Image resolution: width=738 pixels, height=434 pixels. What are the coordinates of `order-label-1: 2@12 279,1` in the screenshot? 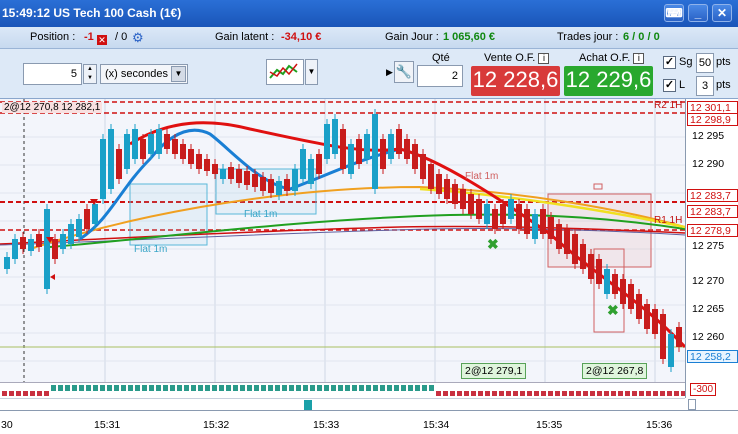 It's located at (494, 371).